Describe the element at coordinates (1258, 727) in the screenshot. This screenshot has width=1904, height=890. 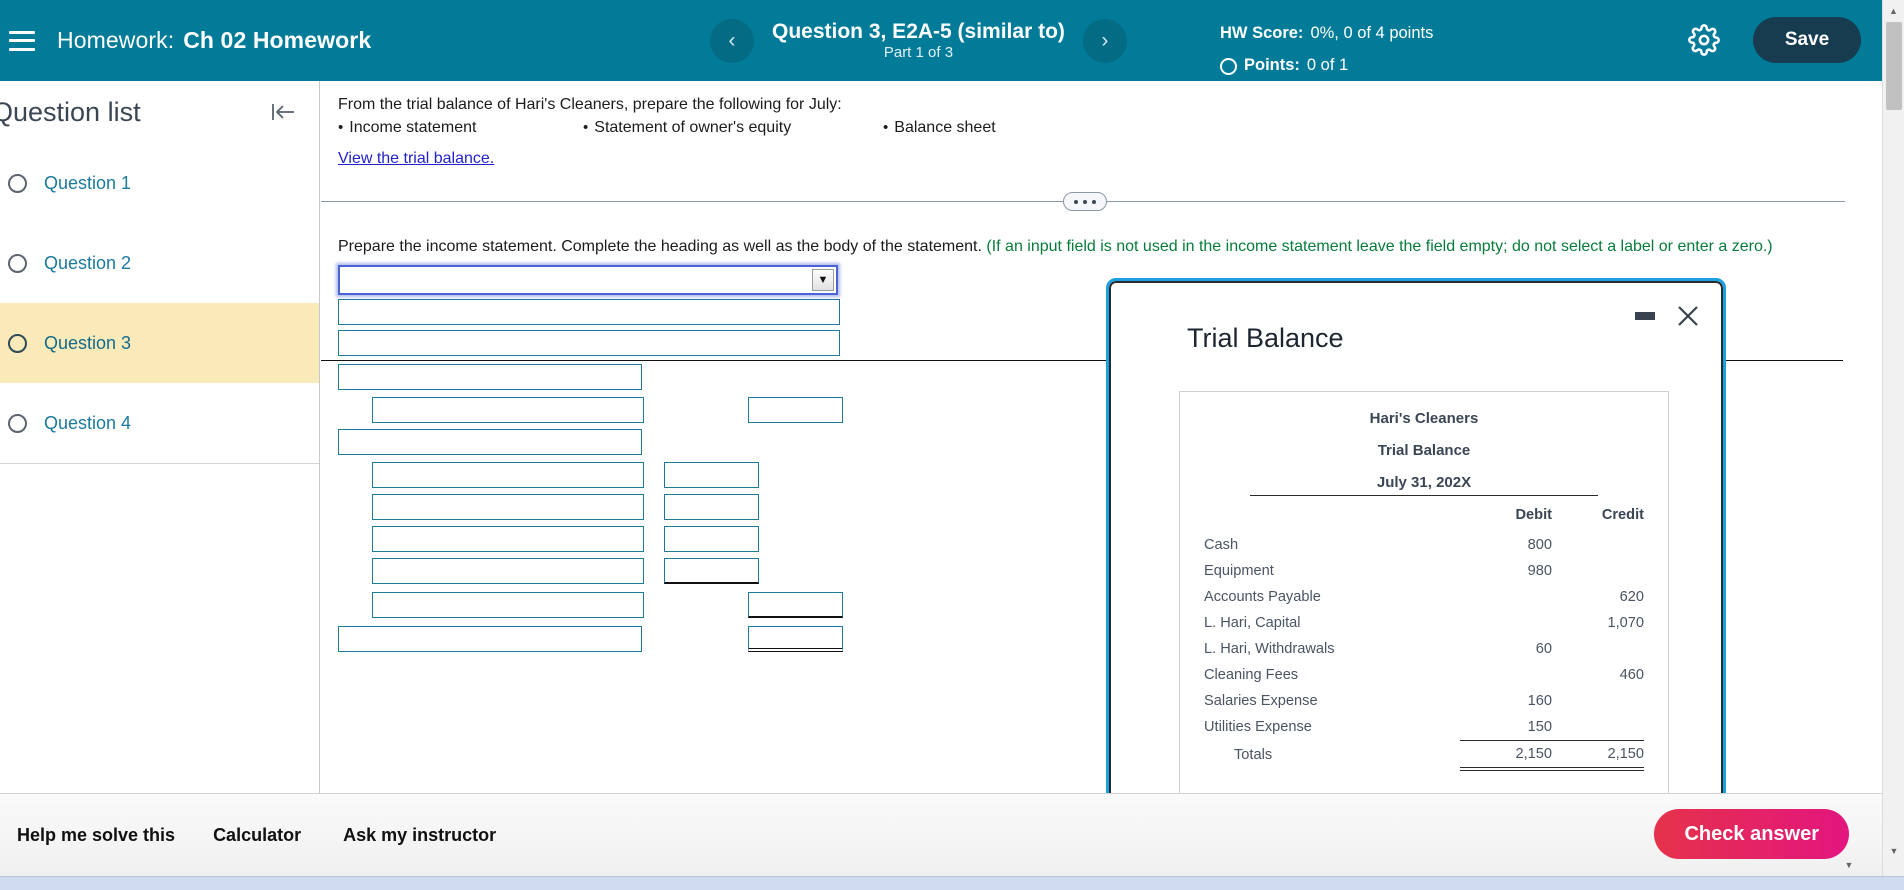
I see `tb-account: Utilities Expense` at that location.